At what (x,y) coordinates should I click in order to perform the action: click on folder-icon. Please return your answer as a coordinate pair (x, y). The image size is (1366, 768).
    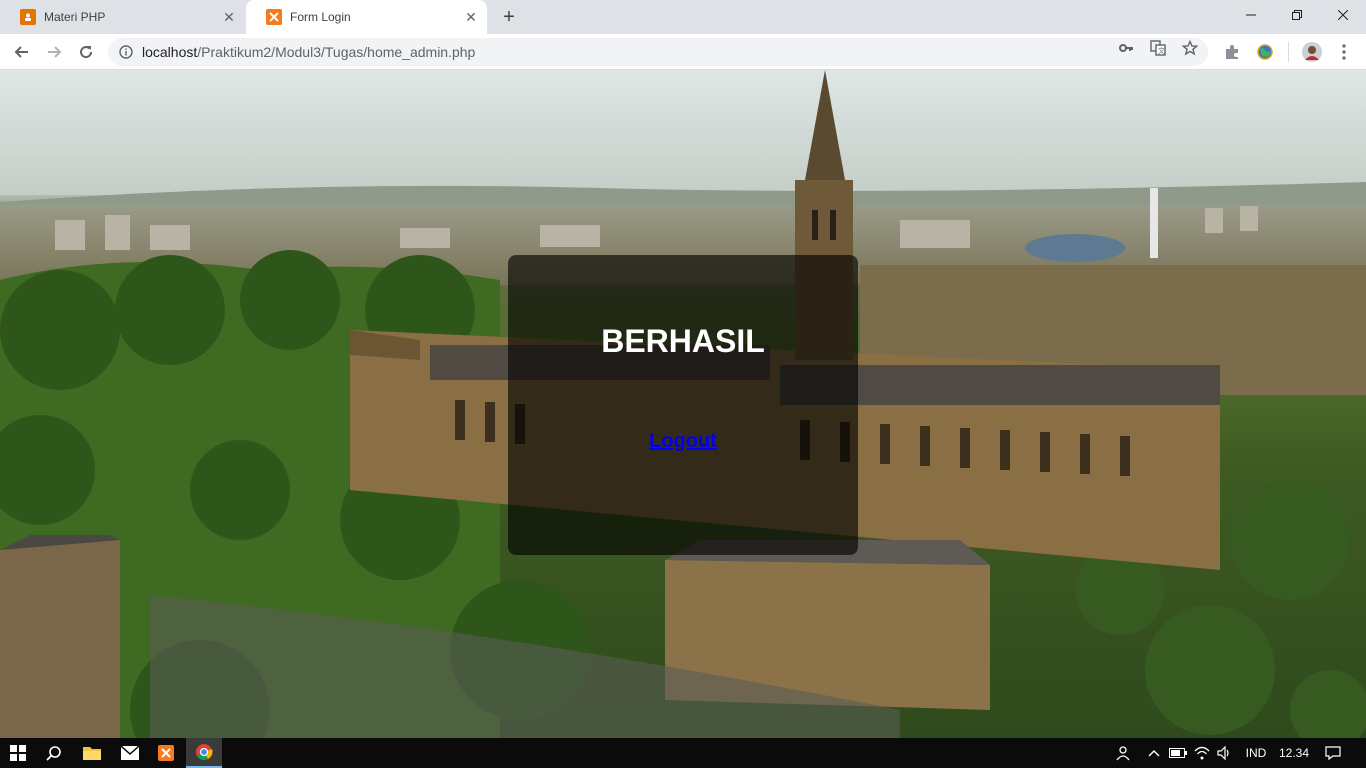
    Looking at the image, I should click on (92, 753).